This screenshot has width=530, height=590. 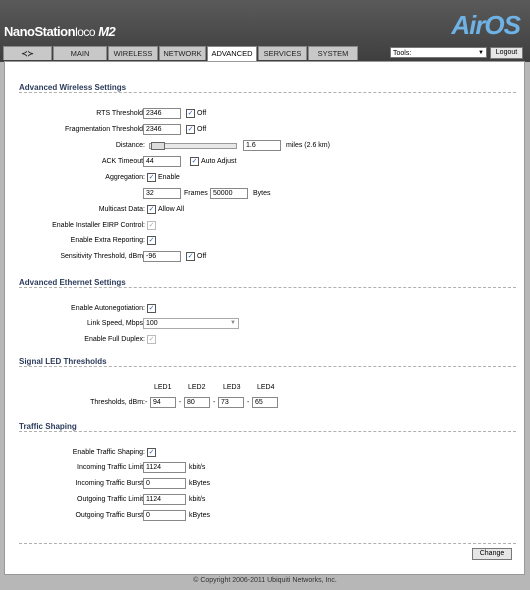 I want to click on out-burst-input: 0, so click(x=164, y=515).